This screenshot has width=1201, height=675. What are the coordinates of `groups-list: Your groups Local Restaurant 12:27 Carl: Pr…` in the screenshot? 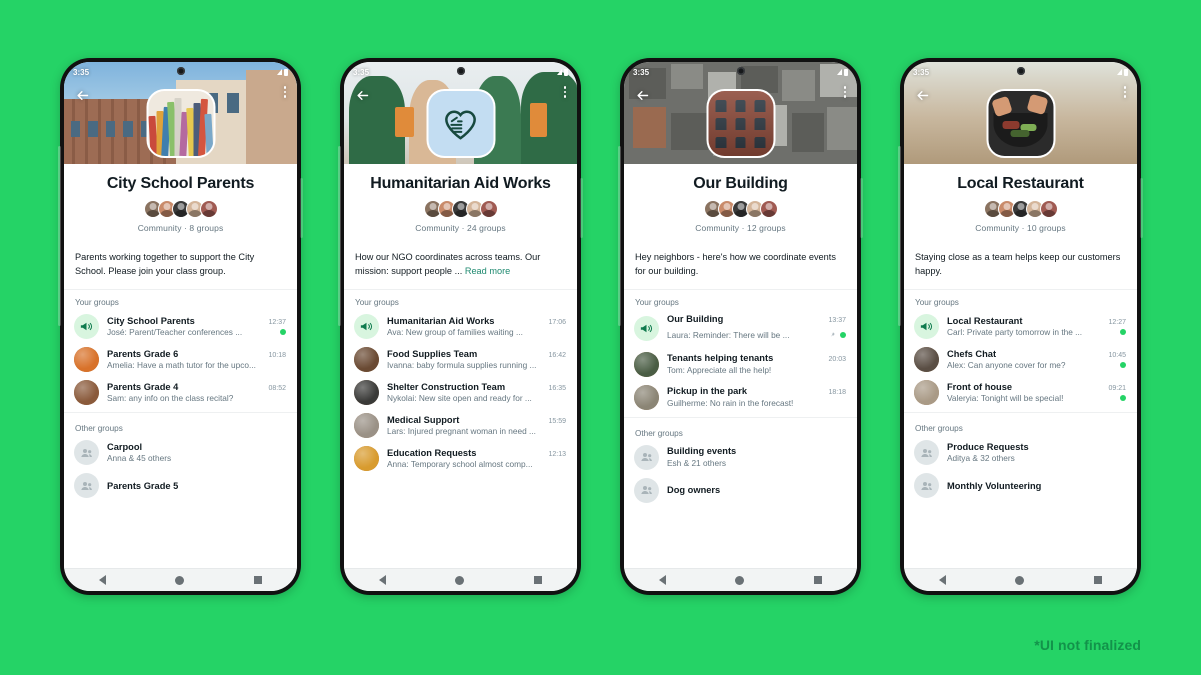 It's located at (1020, 429).